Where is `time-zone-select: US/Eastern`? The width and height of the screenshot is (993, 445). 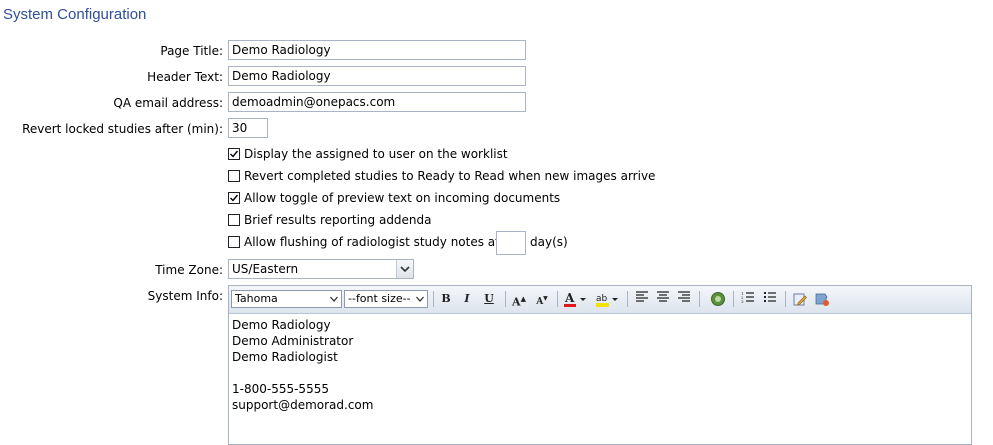 time-zone-select: US/Eastern is located at coordinates (321, 269).